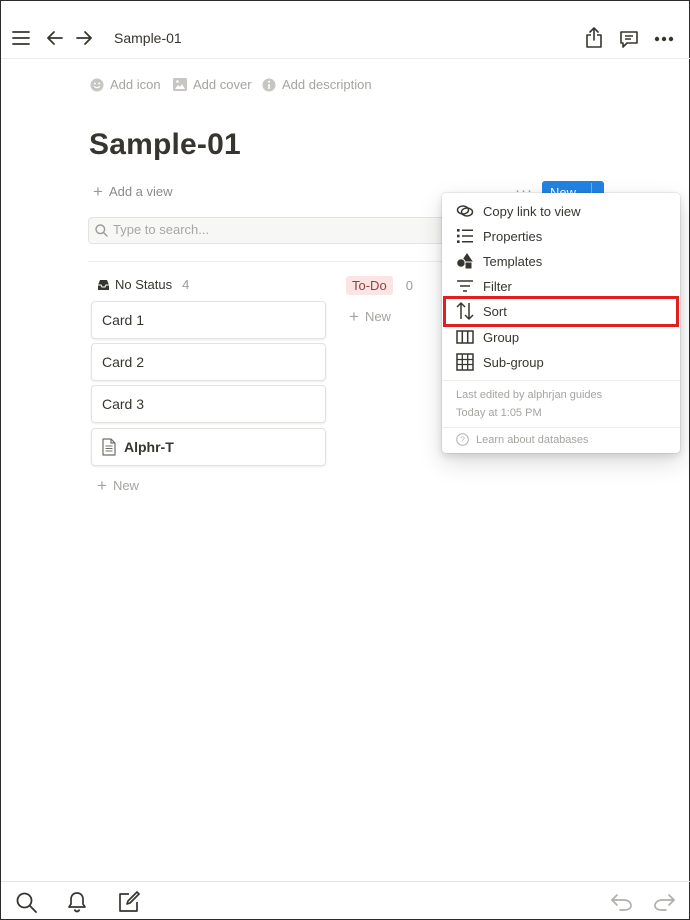 The image size is (690, 920). I want to click on menu-item-group: Group, so click(561, 337).